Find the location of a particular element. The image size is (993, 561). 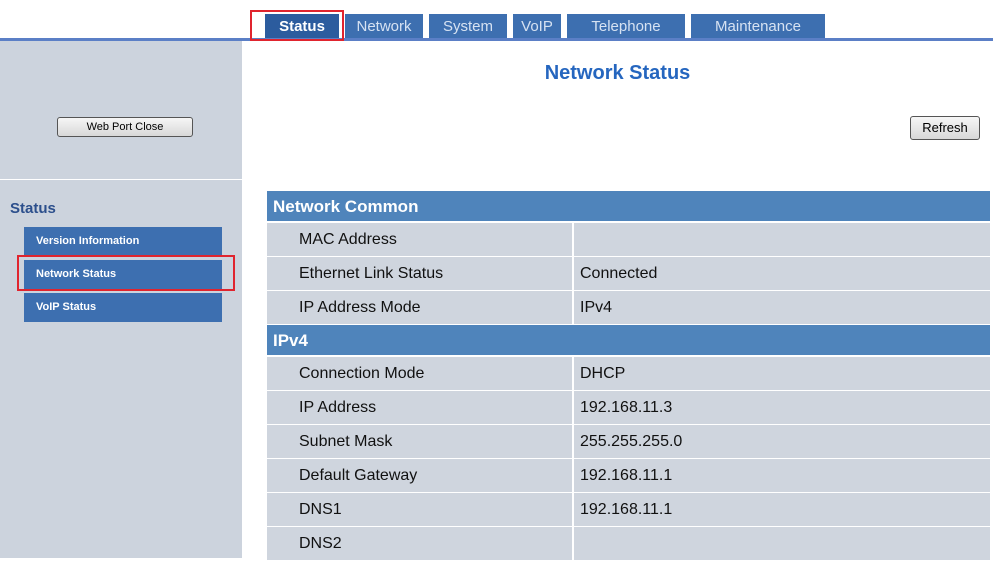

row-value: Connected is located at coordinates (782, 273).